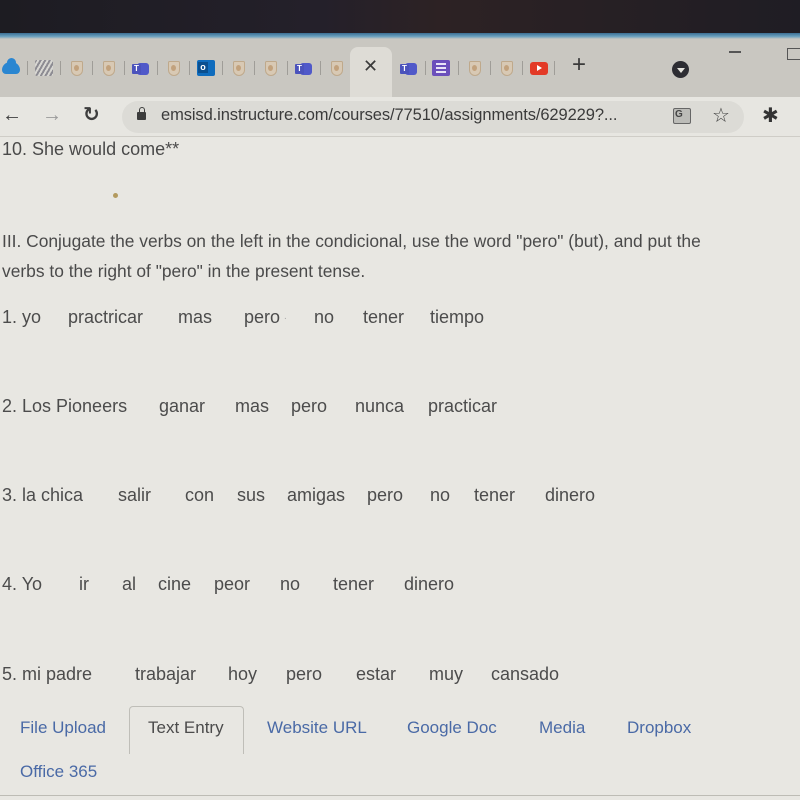 This screenshot has height=800, width=800. I want to click on tab-onedrive, so click(11, 67).